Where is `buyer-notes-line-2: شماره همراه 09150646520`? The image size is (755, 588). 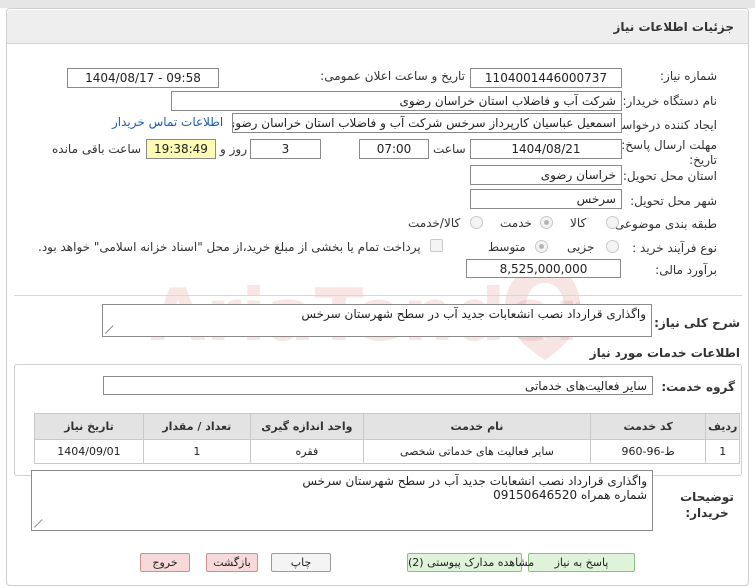
buyer-notes-line-2: شماره همراه 09150646520 is located at coordinates (570, 495).